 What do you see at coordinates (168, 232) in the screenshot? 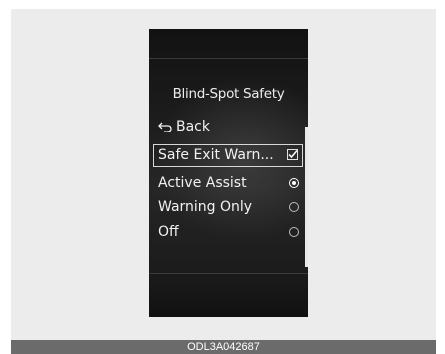
I see `menu-item-label: Off` at bounding box center [168, 232].